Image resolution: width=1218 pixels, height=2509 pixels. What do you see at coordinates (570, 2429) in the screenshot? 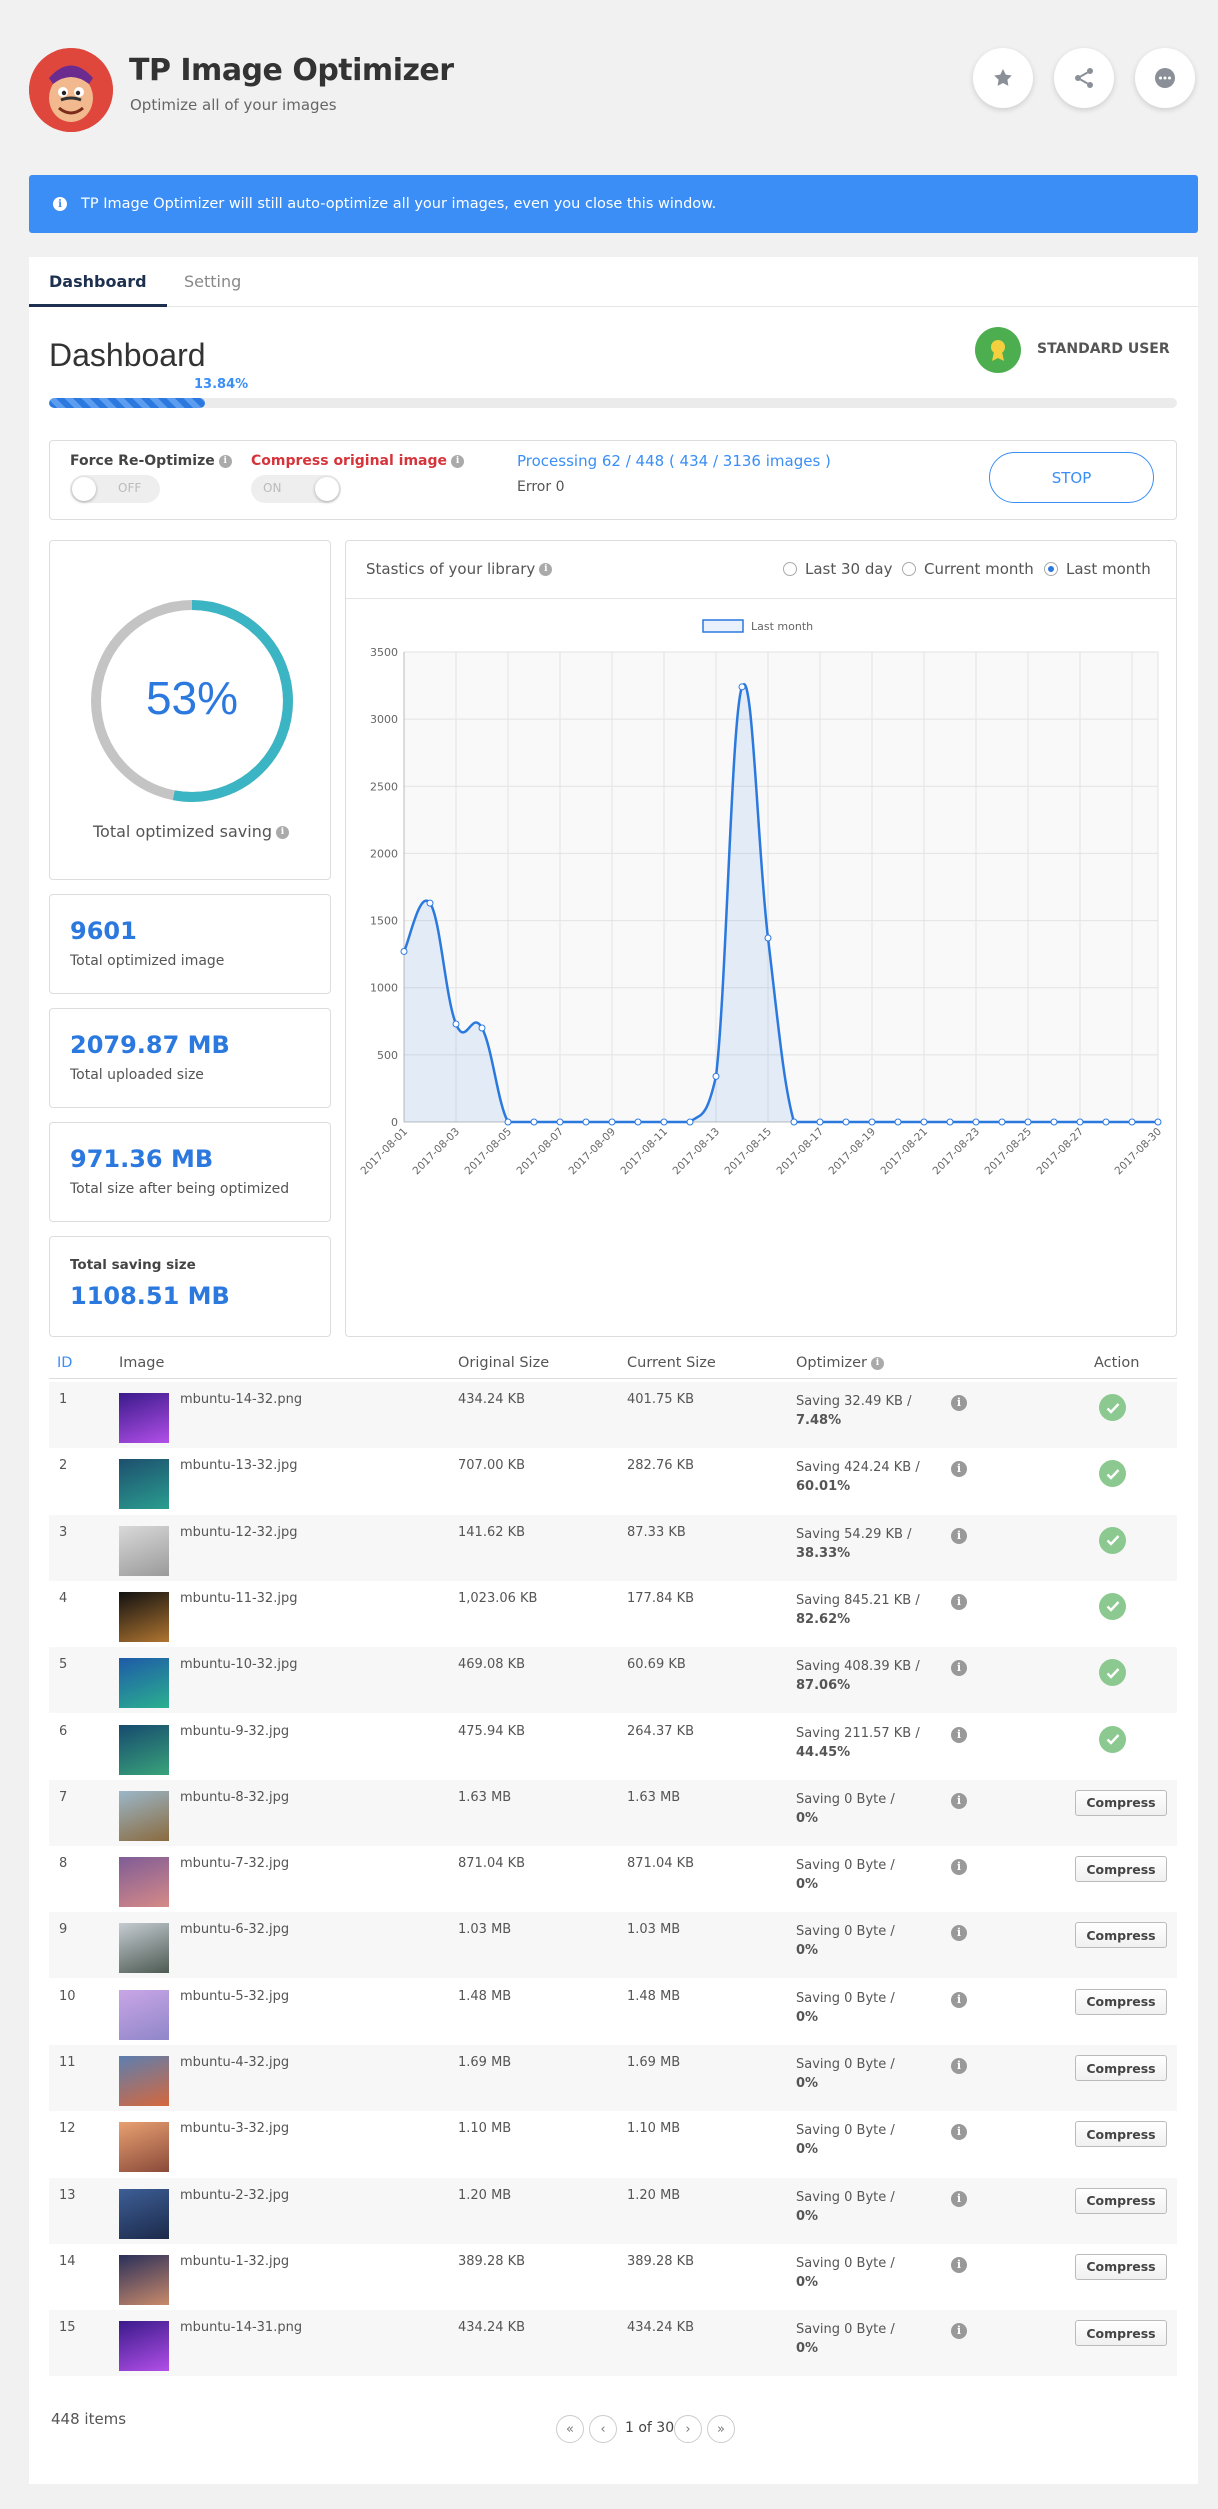
I see `first-page-button: «` at bounding box center [570, 2429].